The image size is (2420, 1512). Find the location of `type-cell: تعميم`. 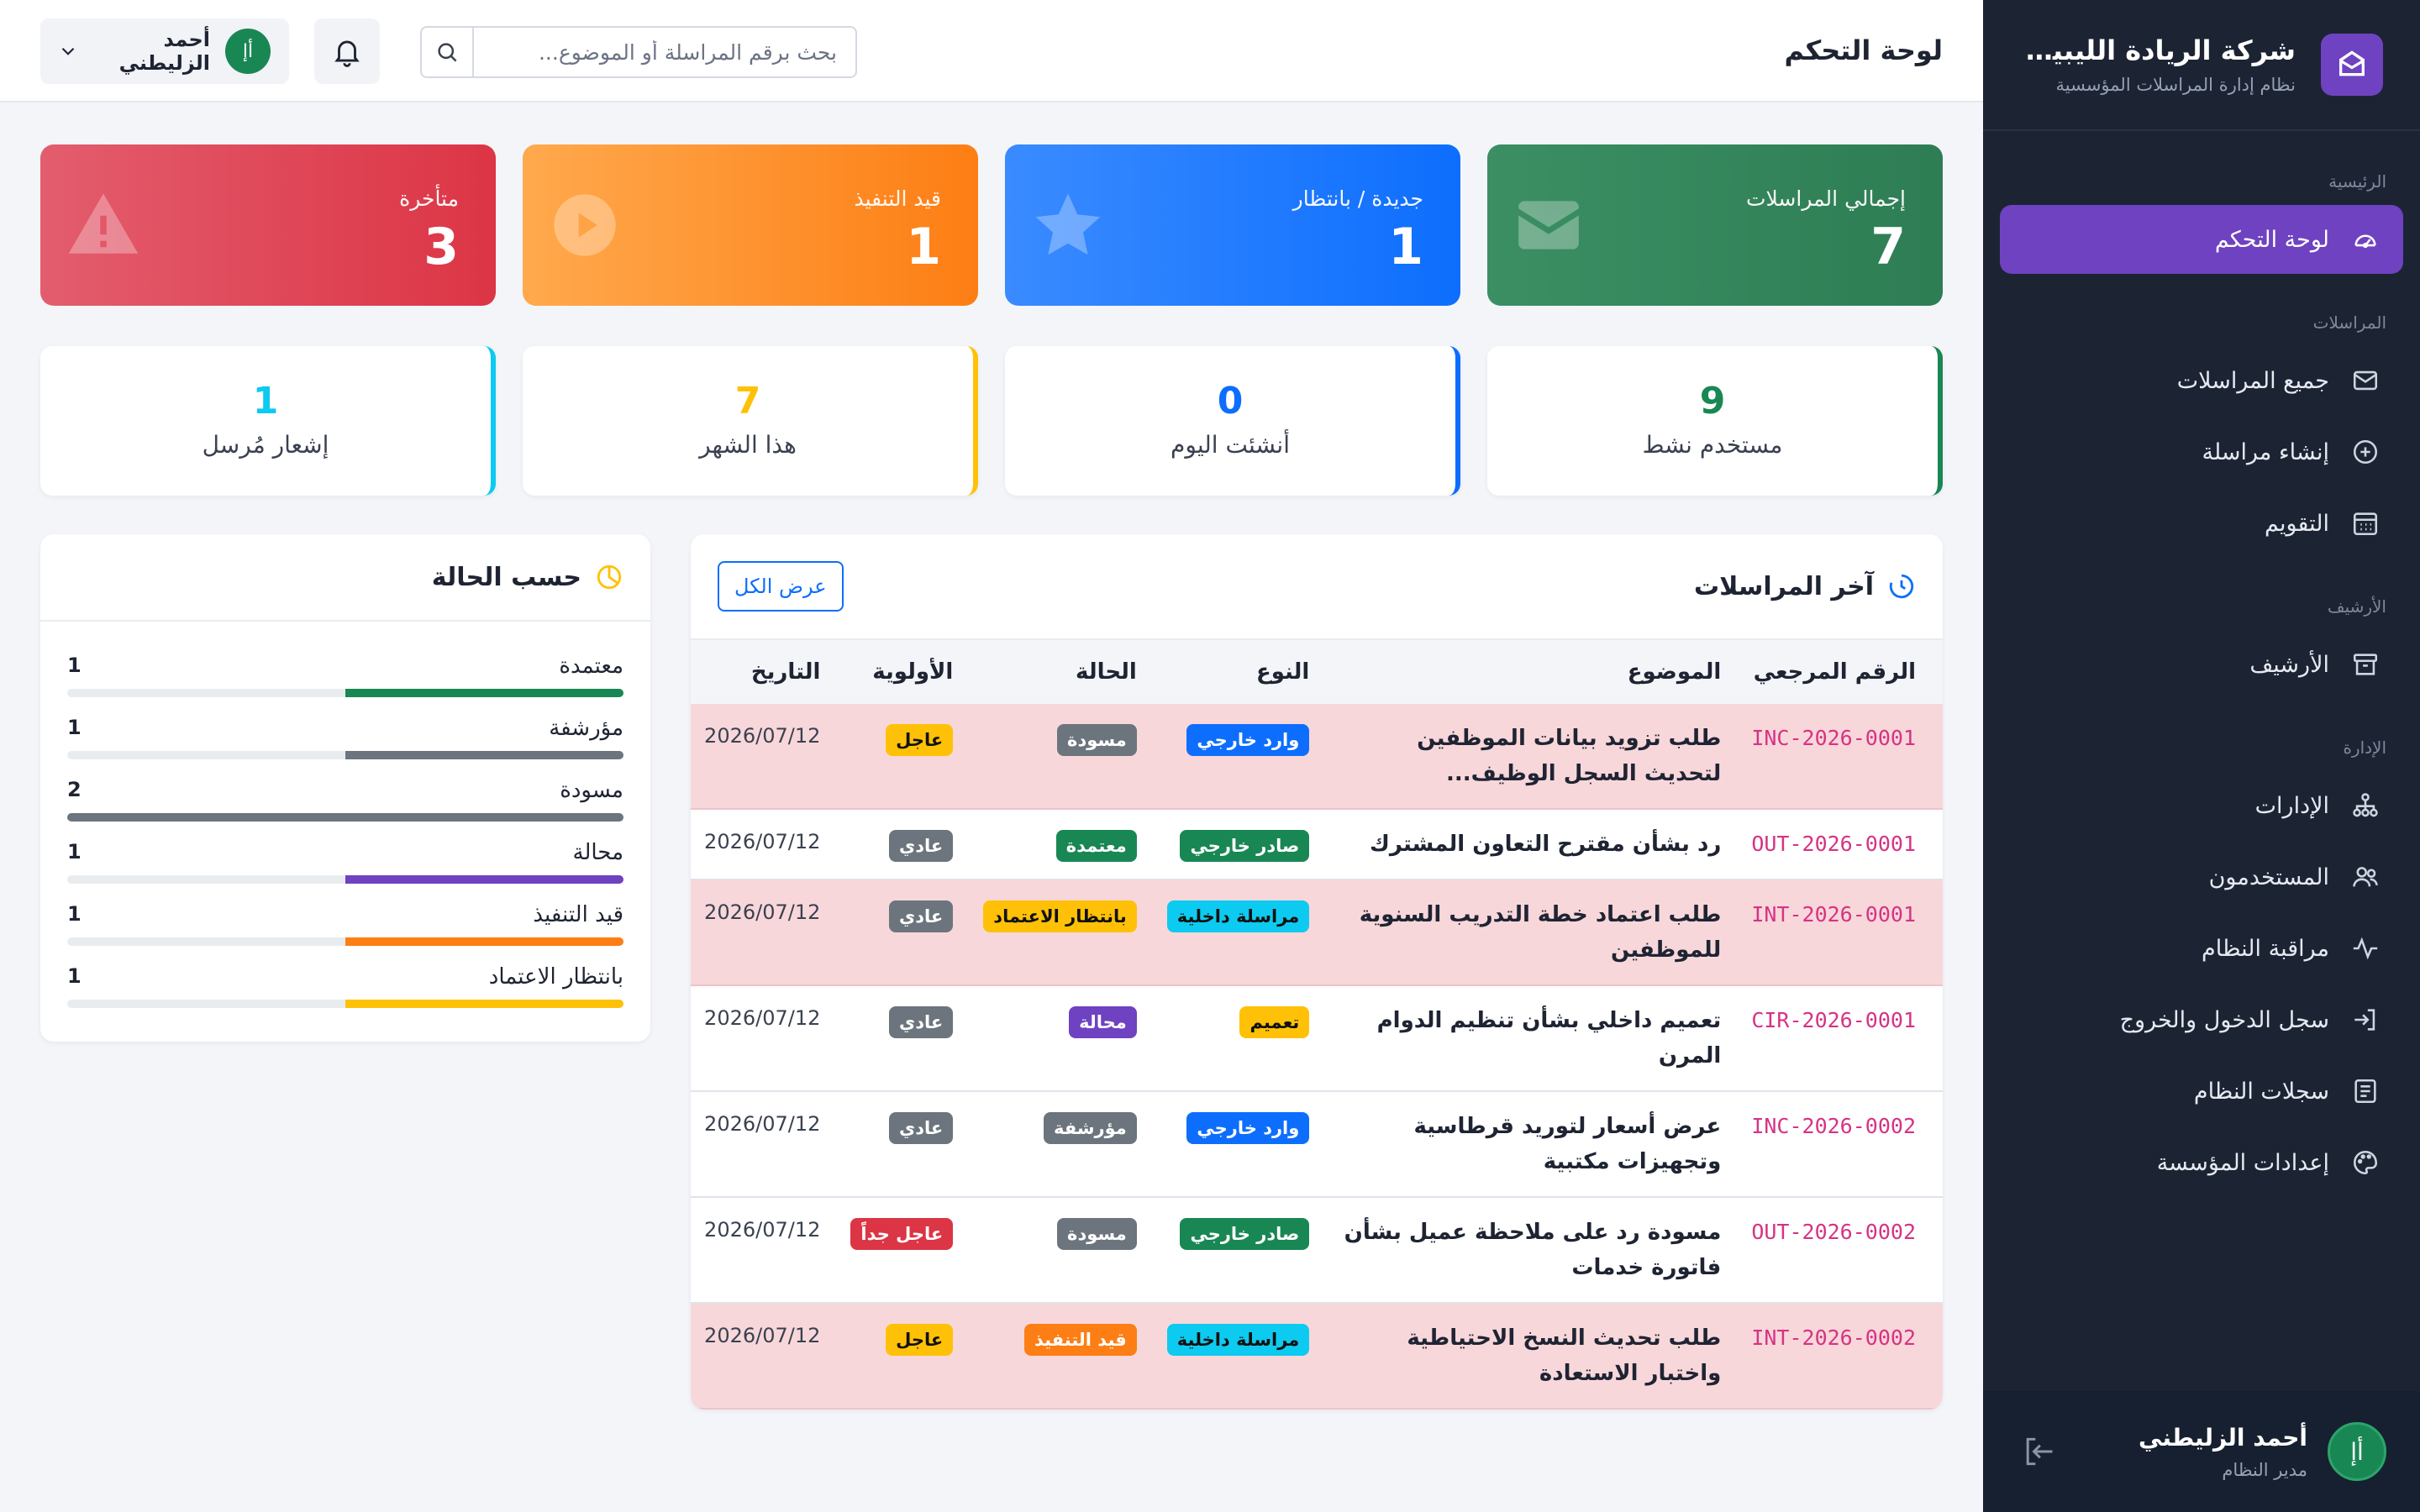

type-cell: تعميم is located at coordinates (1238, 1038).